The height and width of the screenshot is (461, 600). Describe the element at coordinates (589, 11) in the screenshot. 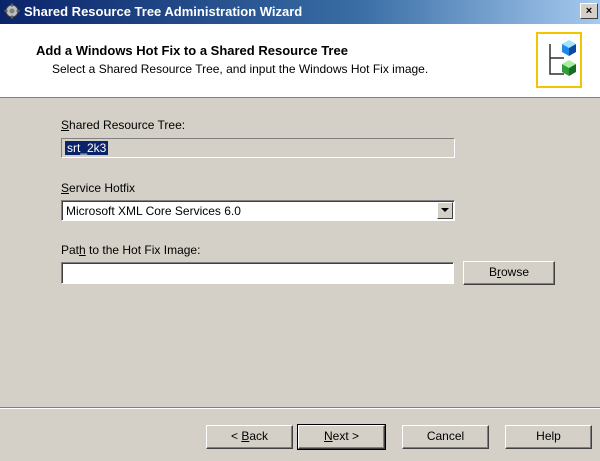

I see `close-button: ×` at that location.